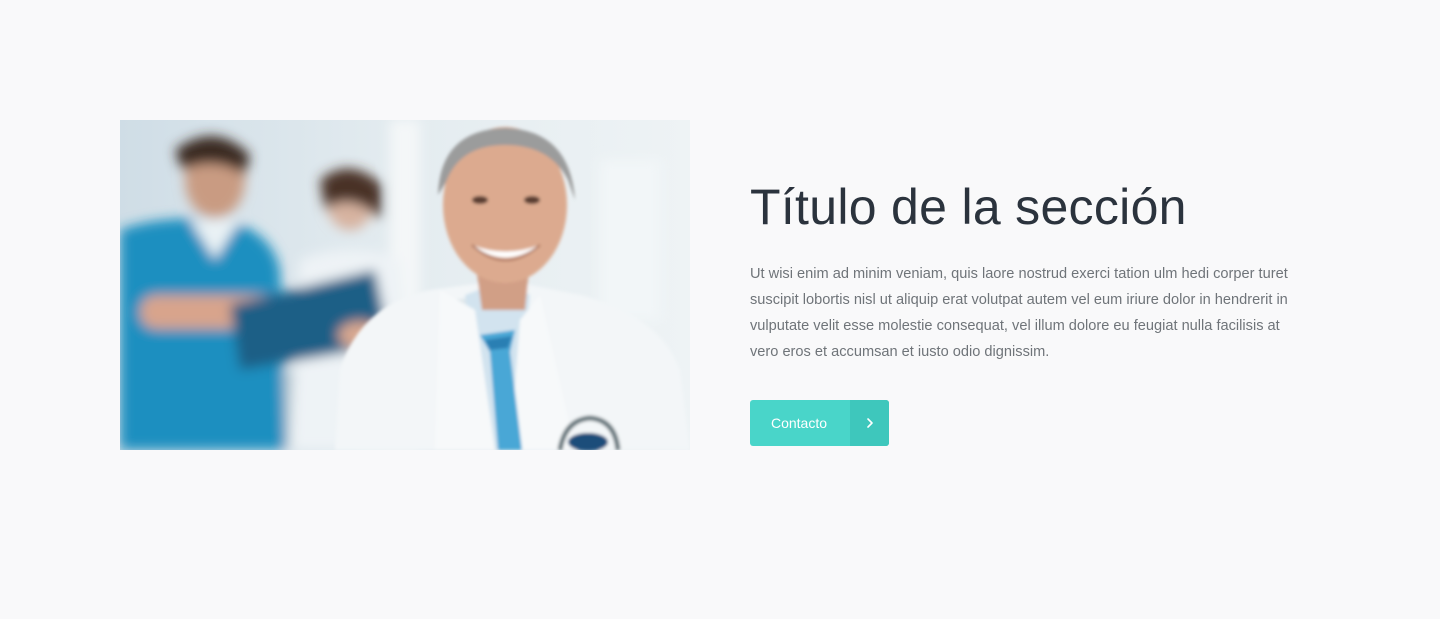 Image resolution: width=1440 pixels, height=619 pixels. What do you see at coordinates (799, 423) in the screenshot?
I see `contact-button-label: Contacto` at bounding box center [799, 423].